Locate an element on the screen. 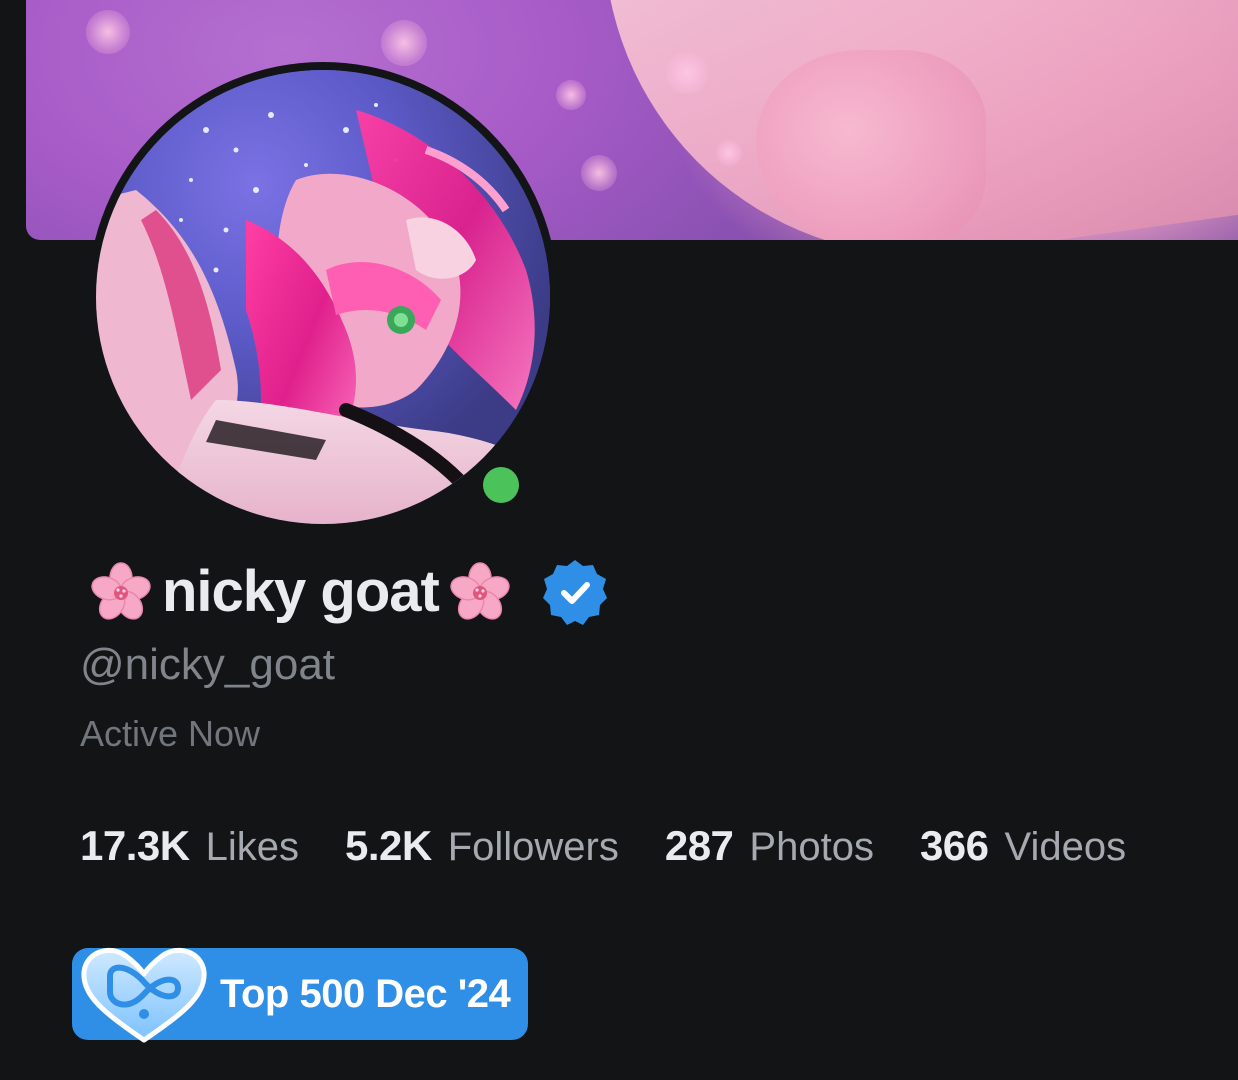 Image resolution: width=1238 pixels, height=1080 pixels. stat-likes: 17.3K Likes is located at coordinates (189, 846).